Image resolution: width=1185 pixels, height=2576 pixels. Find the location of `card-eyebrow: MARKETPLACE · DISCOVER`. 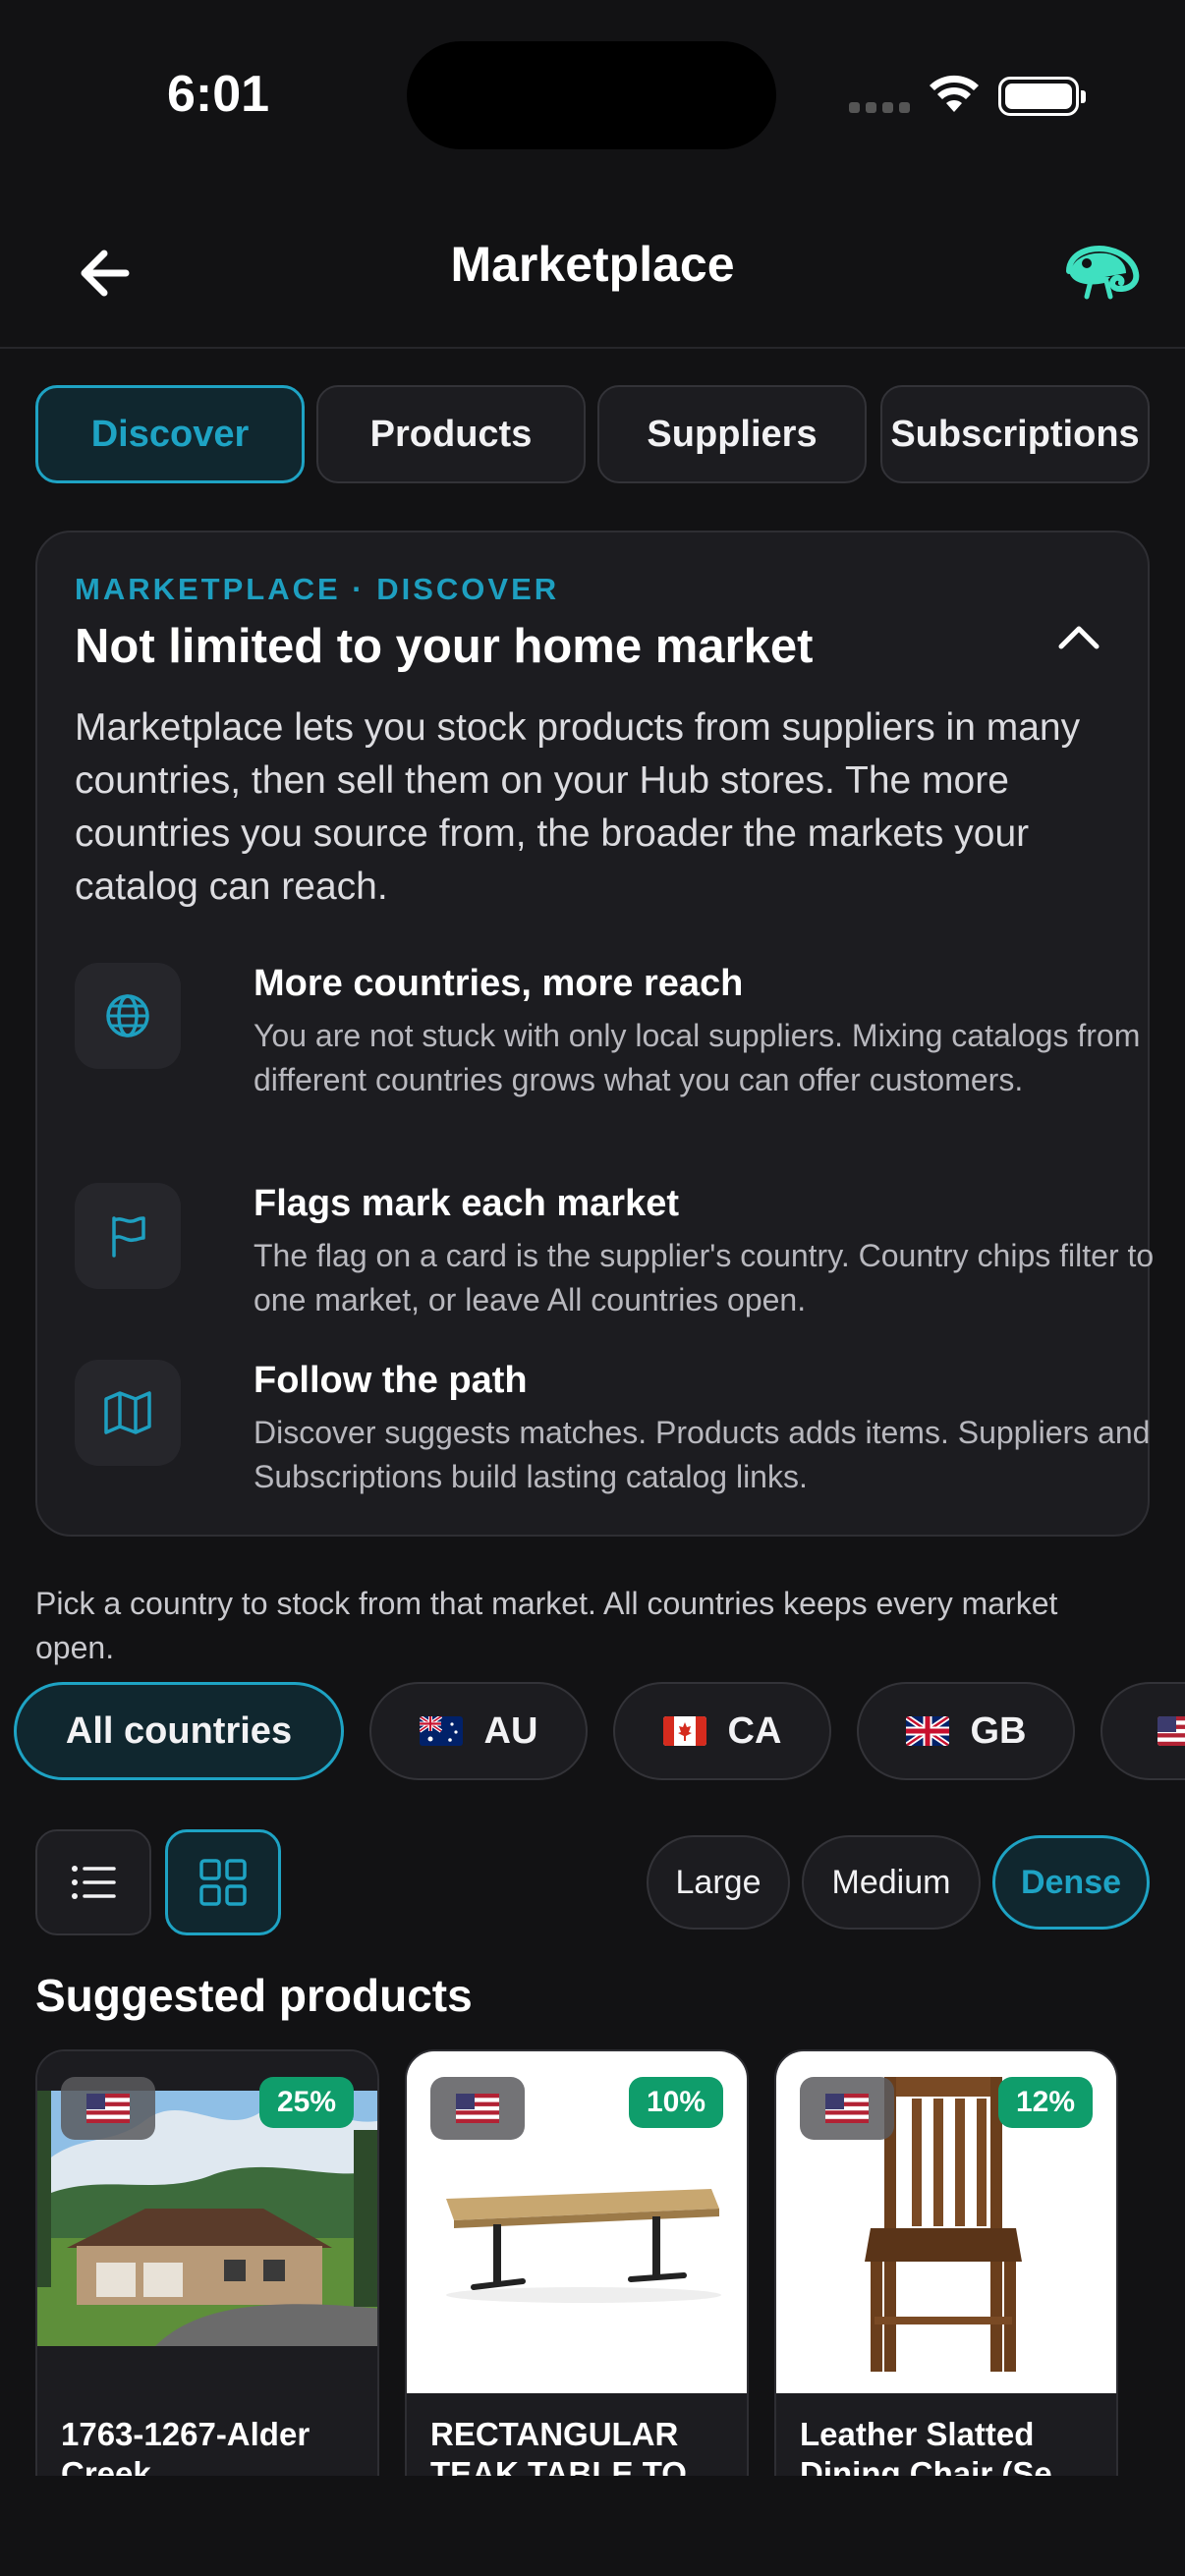

card-eyebrow: MARKETPLACE · DISCOVER is located at coordinates (318, 589).